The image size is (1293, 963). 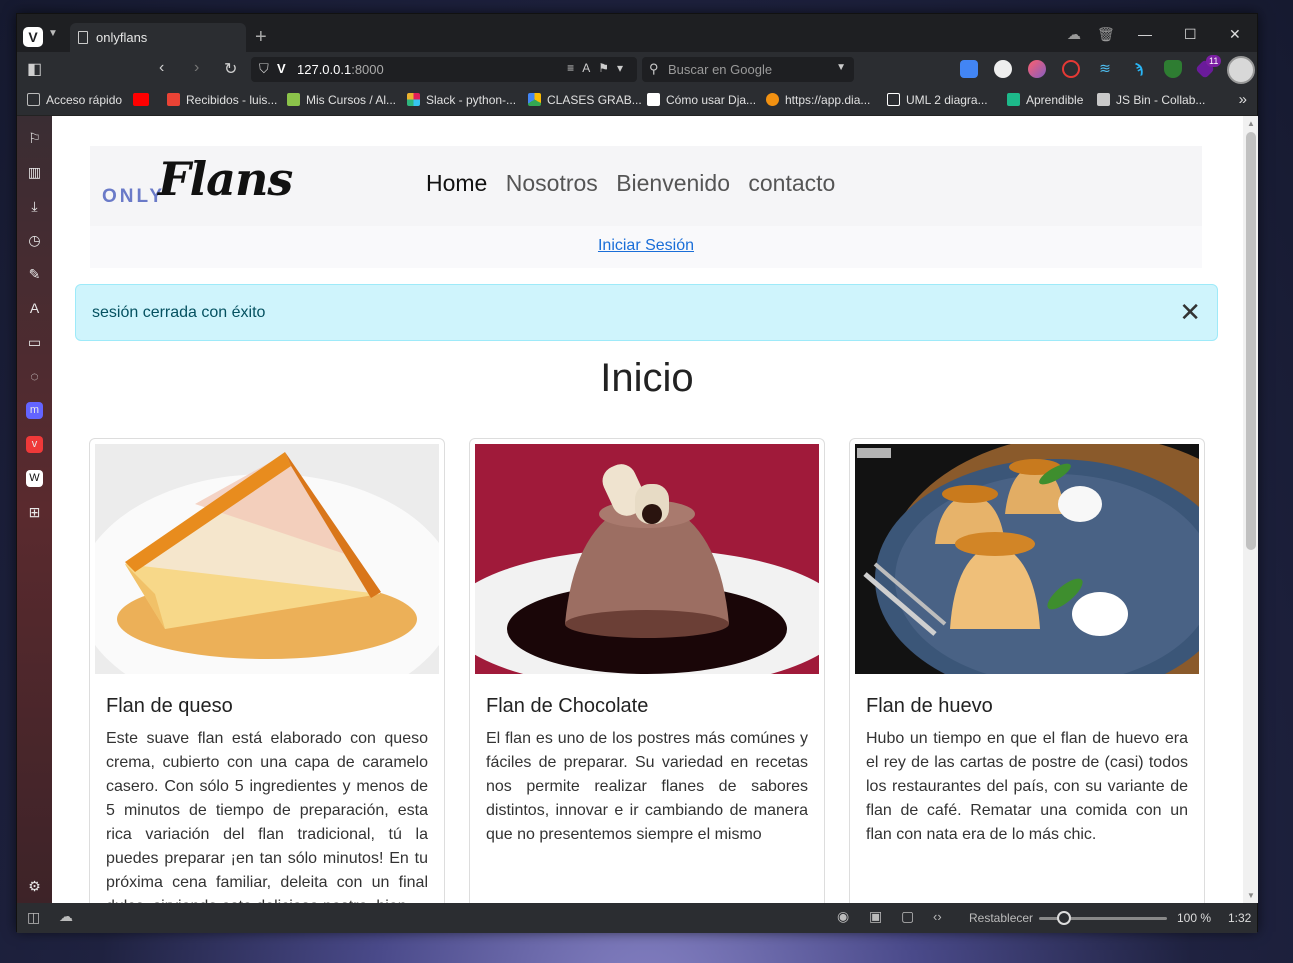 What do you see at coordinates (654, 68) in the screenshot?
I see `search-icon: ⚲` at bounding box center [654, 68].